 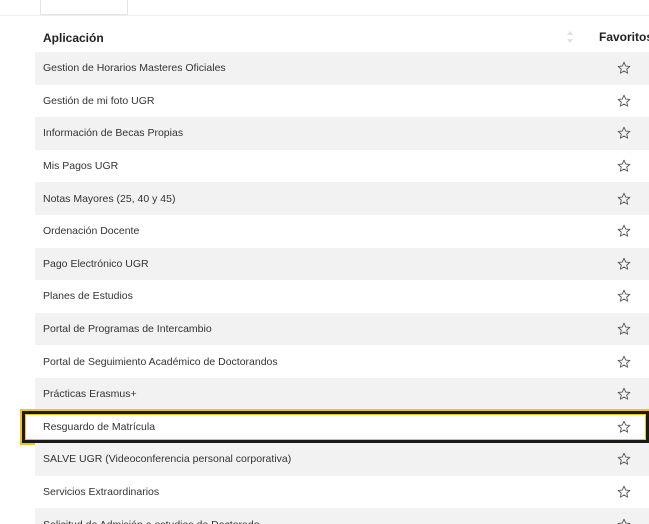 What do you see at coordinates (87, 231) in the screenshot?
I see `application-name-link: Ordenación Docente` at bounding box center [87, 231].